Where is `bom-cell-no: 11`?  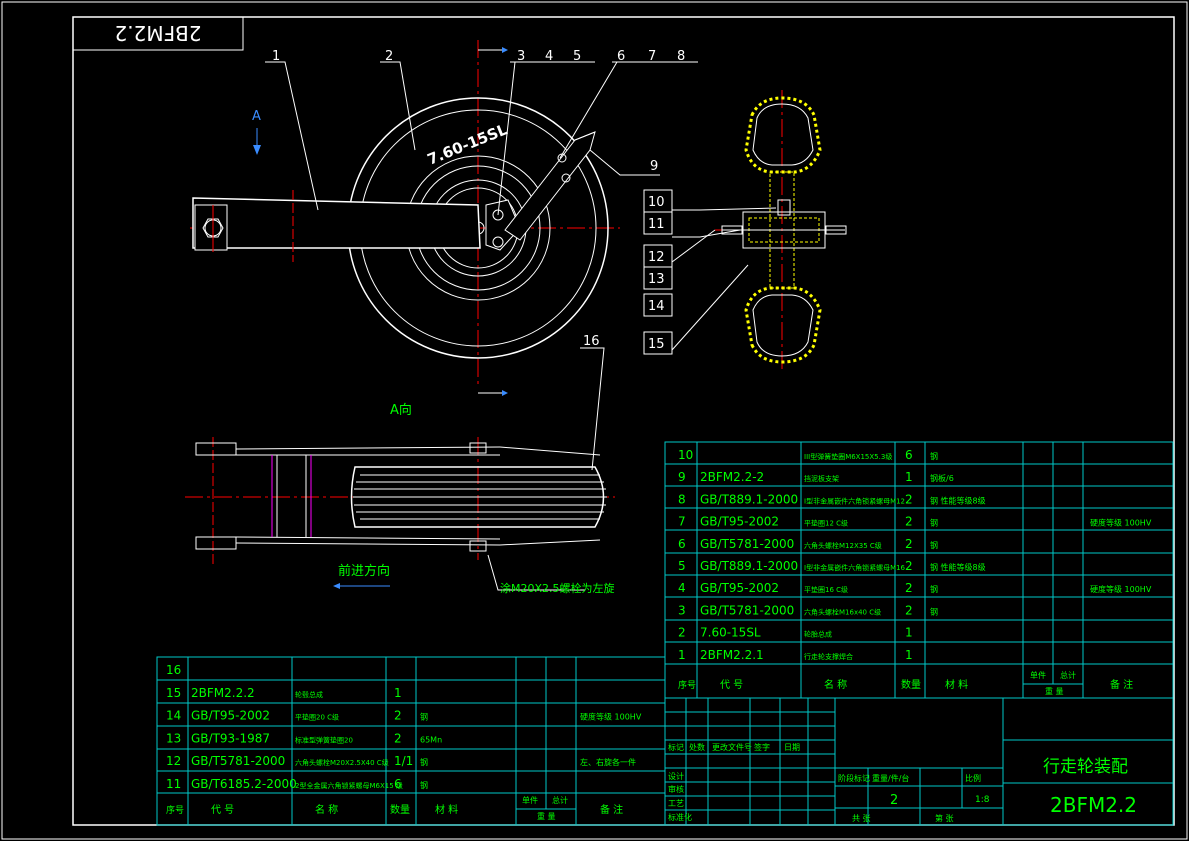
bom-cell-no: 11 is located at coordinates (173, 784).